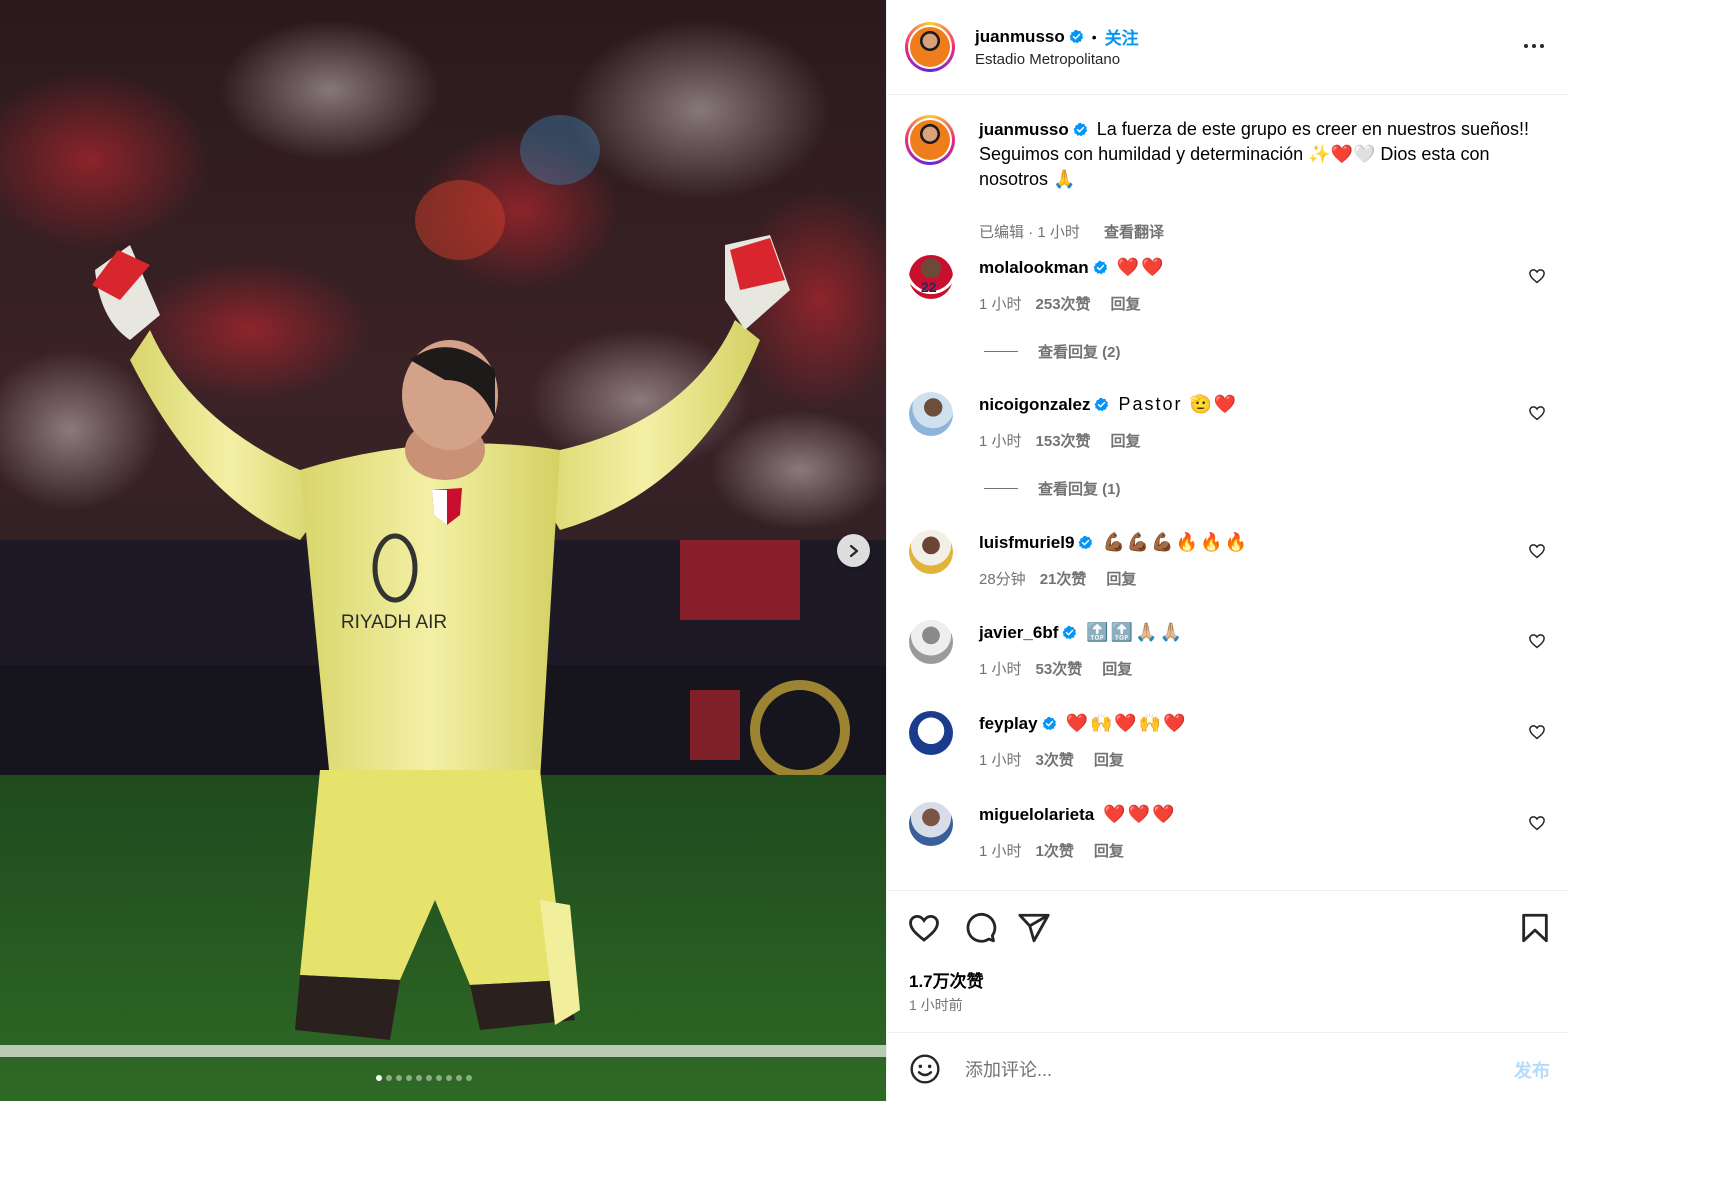 This screenshot has width=1712, height=1202. Describe the element at coordinates (1227, 832) in the screenshot. I see `comment-item: miguelolarieta ❤️❤️❤️ 1 小时 1次赞 回复` at that location.